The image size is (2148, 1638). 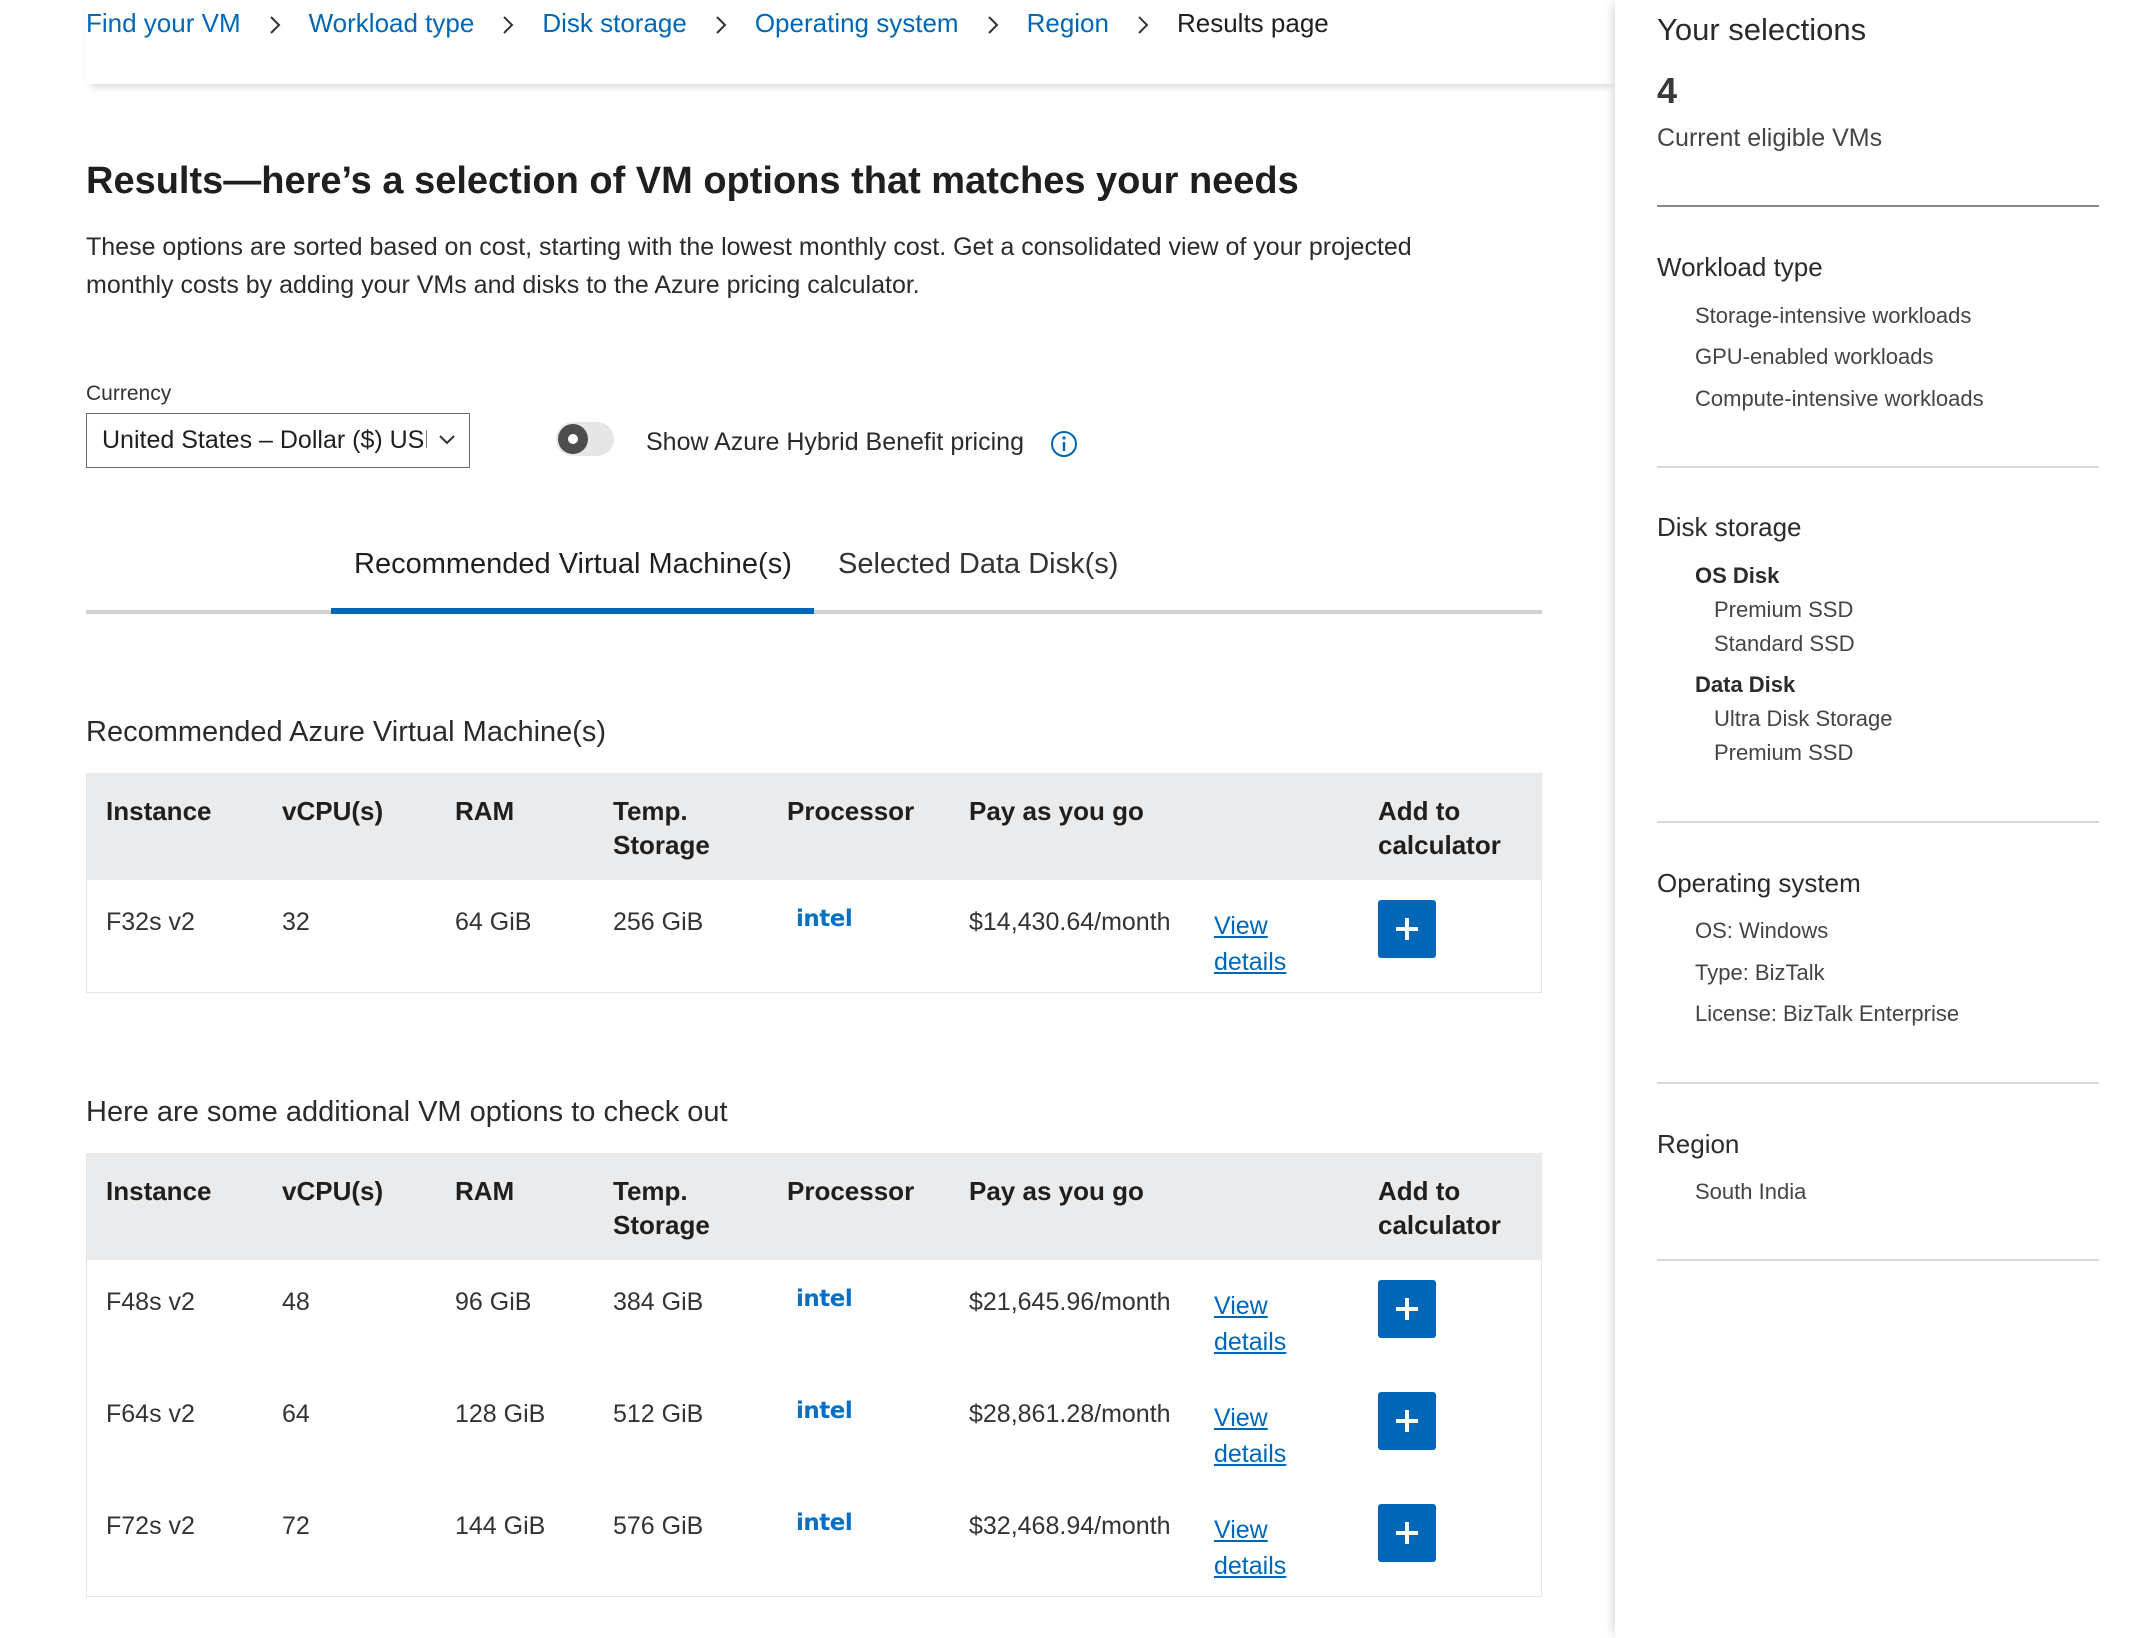 I want to click on os-item: Type: BizTalk, so click(x=1760, y=972).